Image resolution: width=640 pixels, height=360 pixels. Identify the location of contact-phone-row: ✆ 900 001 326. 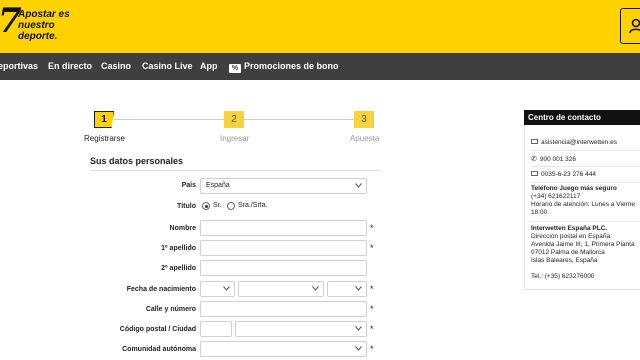
(553, 159).